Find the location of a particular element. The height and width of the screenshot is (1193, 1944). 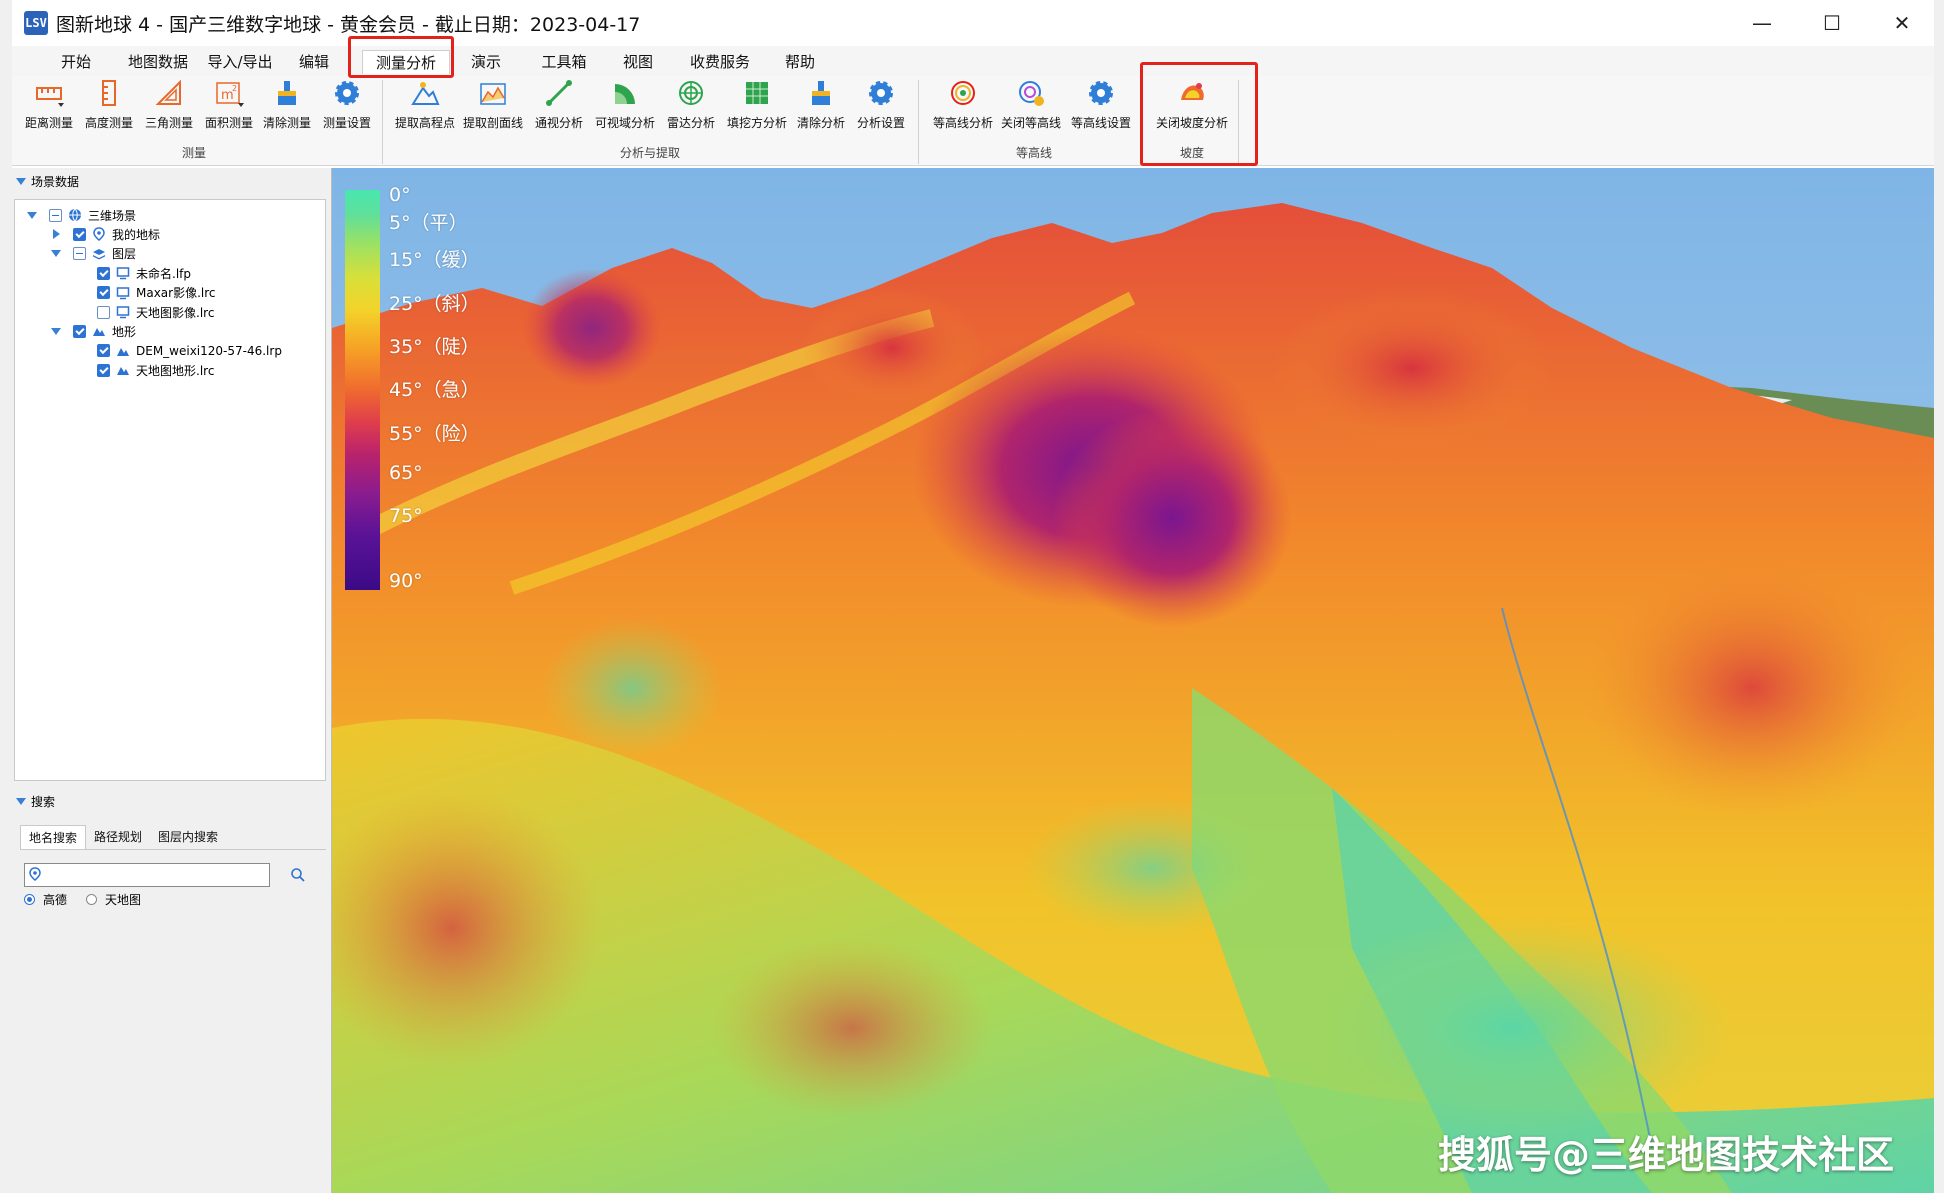

clear-measure-label: 清除测量 is located at coordinates (286, 123).